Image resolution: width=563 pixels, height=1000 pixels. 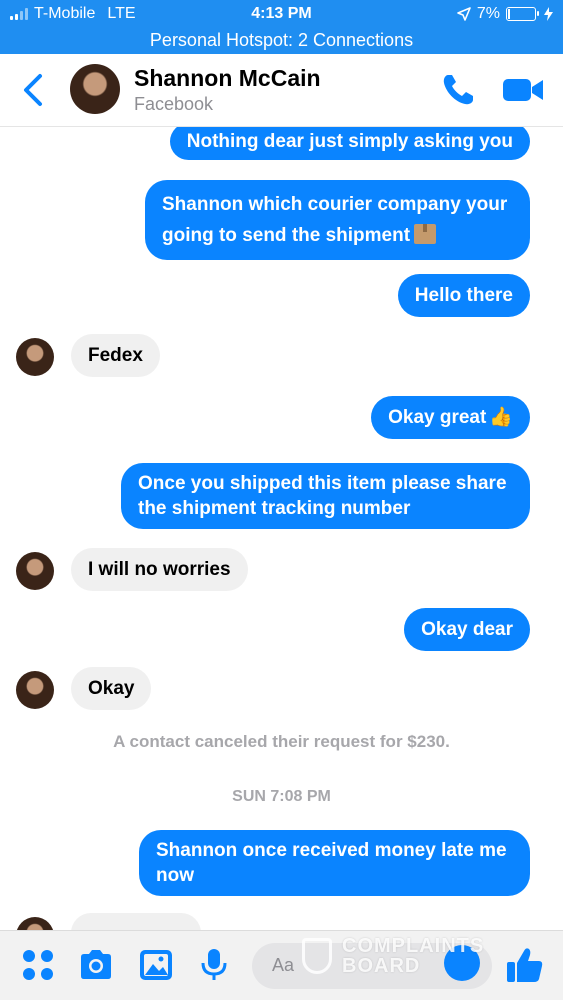 What do you see at coordinates (281, 13) in the screenshot?
I see `status-bar: T-Mobile LTE 4:13 PM 7%` at bounding box center [281, 13].